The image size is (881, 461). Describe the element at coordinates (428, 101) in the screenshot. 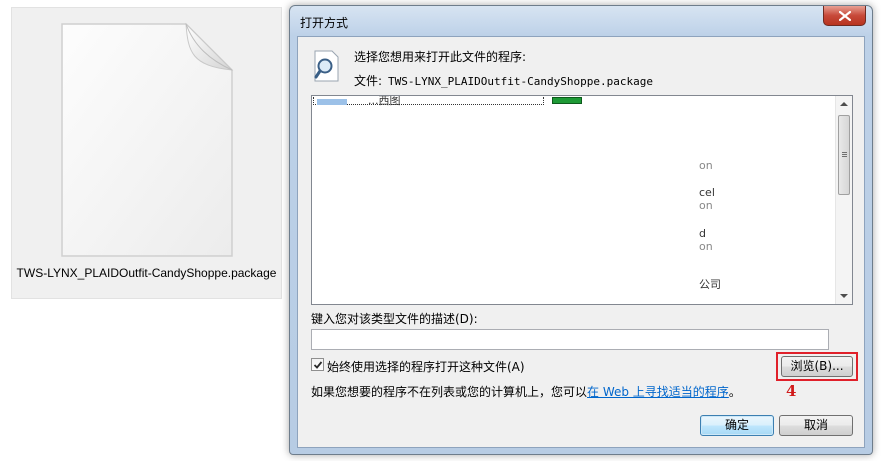

I see `program-list-item-selected` at that location.